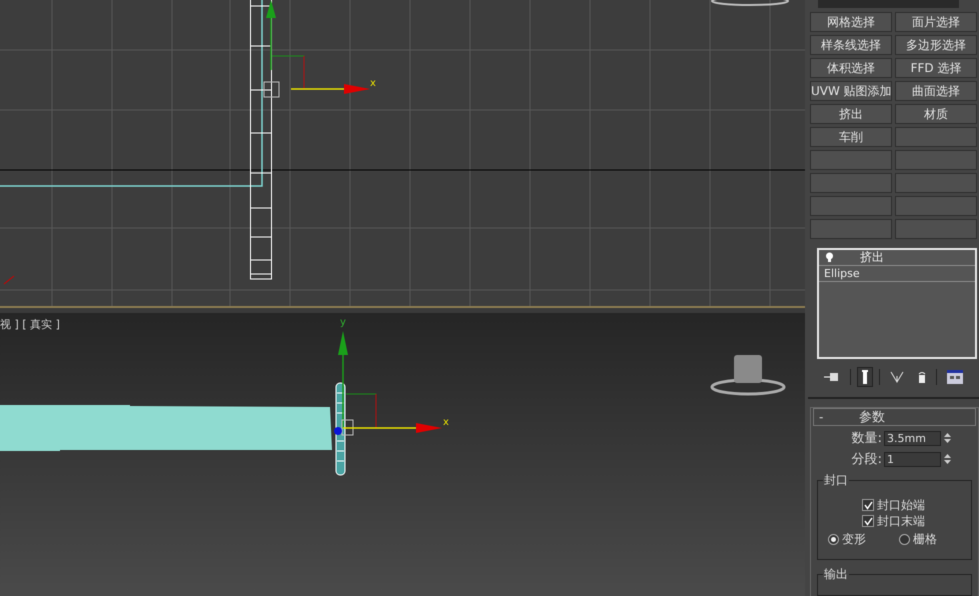 This screenshot has width=979, height=596. What do you see at coordinates (901, 505) in the screenshot?
I see `checkbox-label: 封口始端` at bounding box center [901, 505].